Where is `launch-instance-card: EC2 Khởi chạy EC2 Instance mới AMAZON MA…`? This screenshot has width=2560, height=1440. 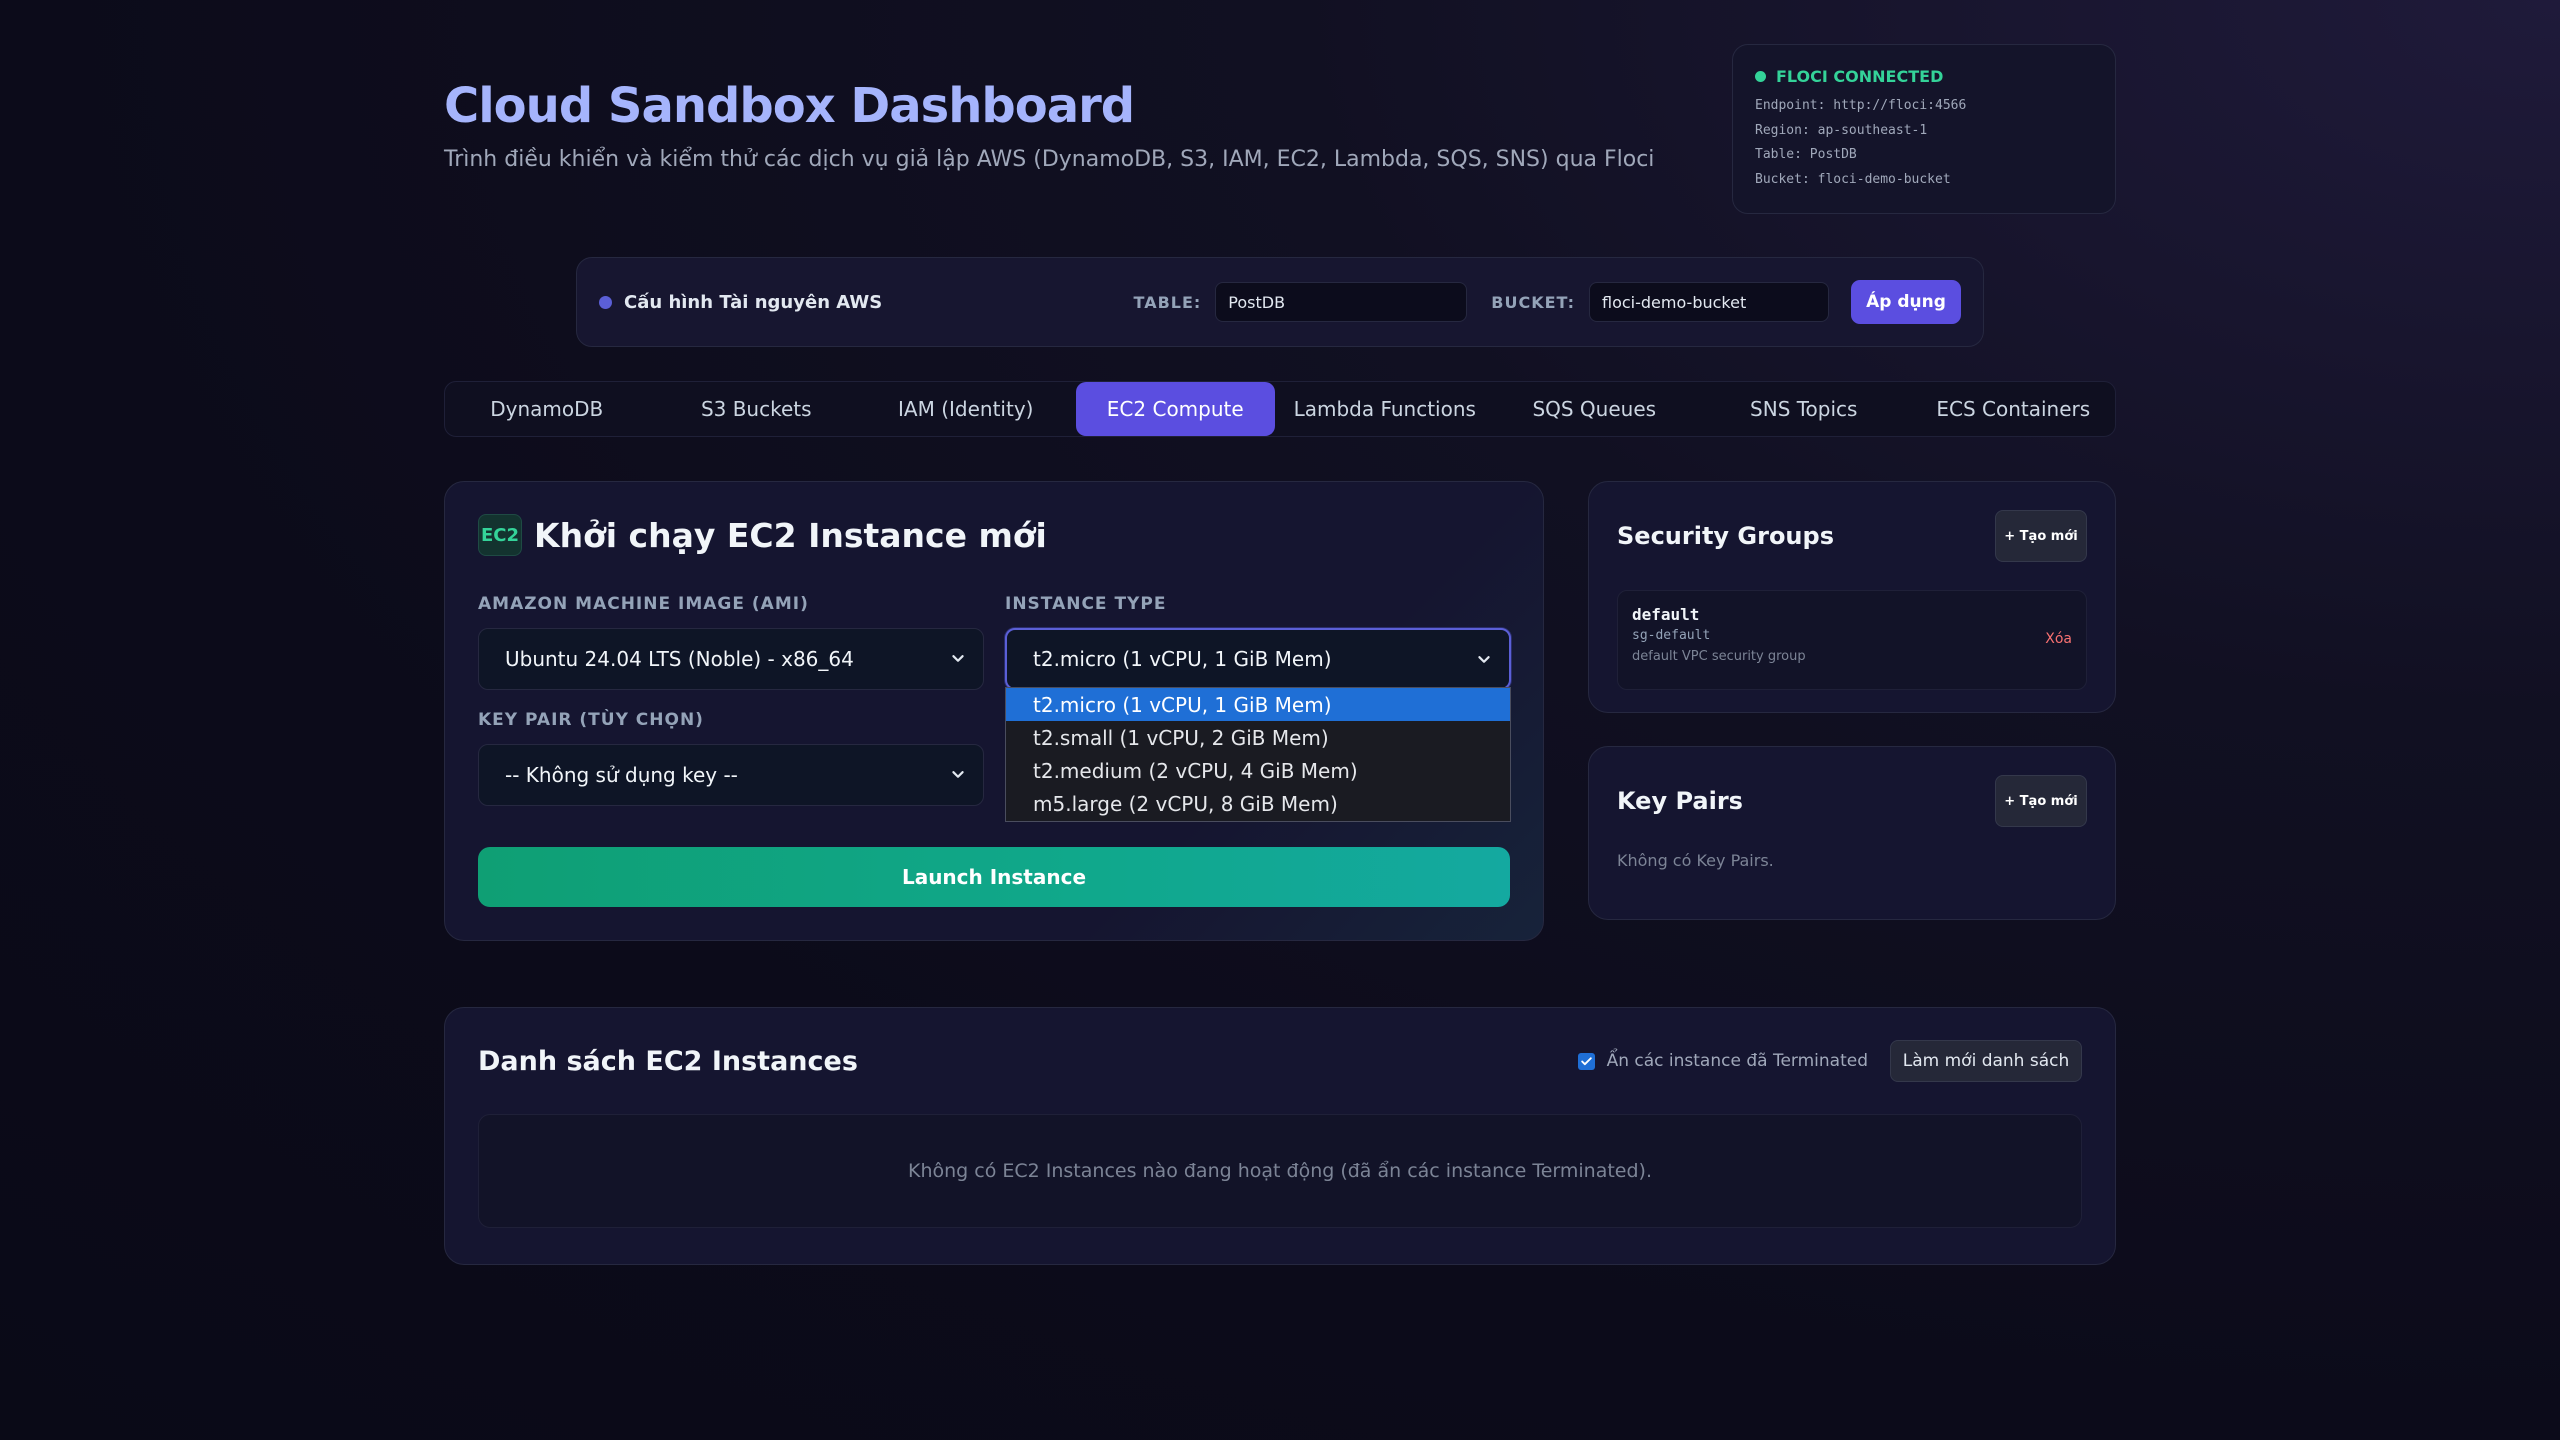
launch-instance-card: EC2 Khởi chạy EC2 Instance mới AMAZON MA… is located at coordinates (994, 711).